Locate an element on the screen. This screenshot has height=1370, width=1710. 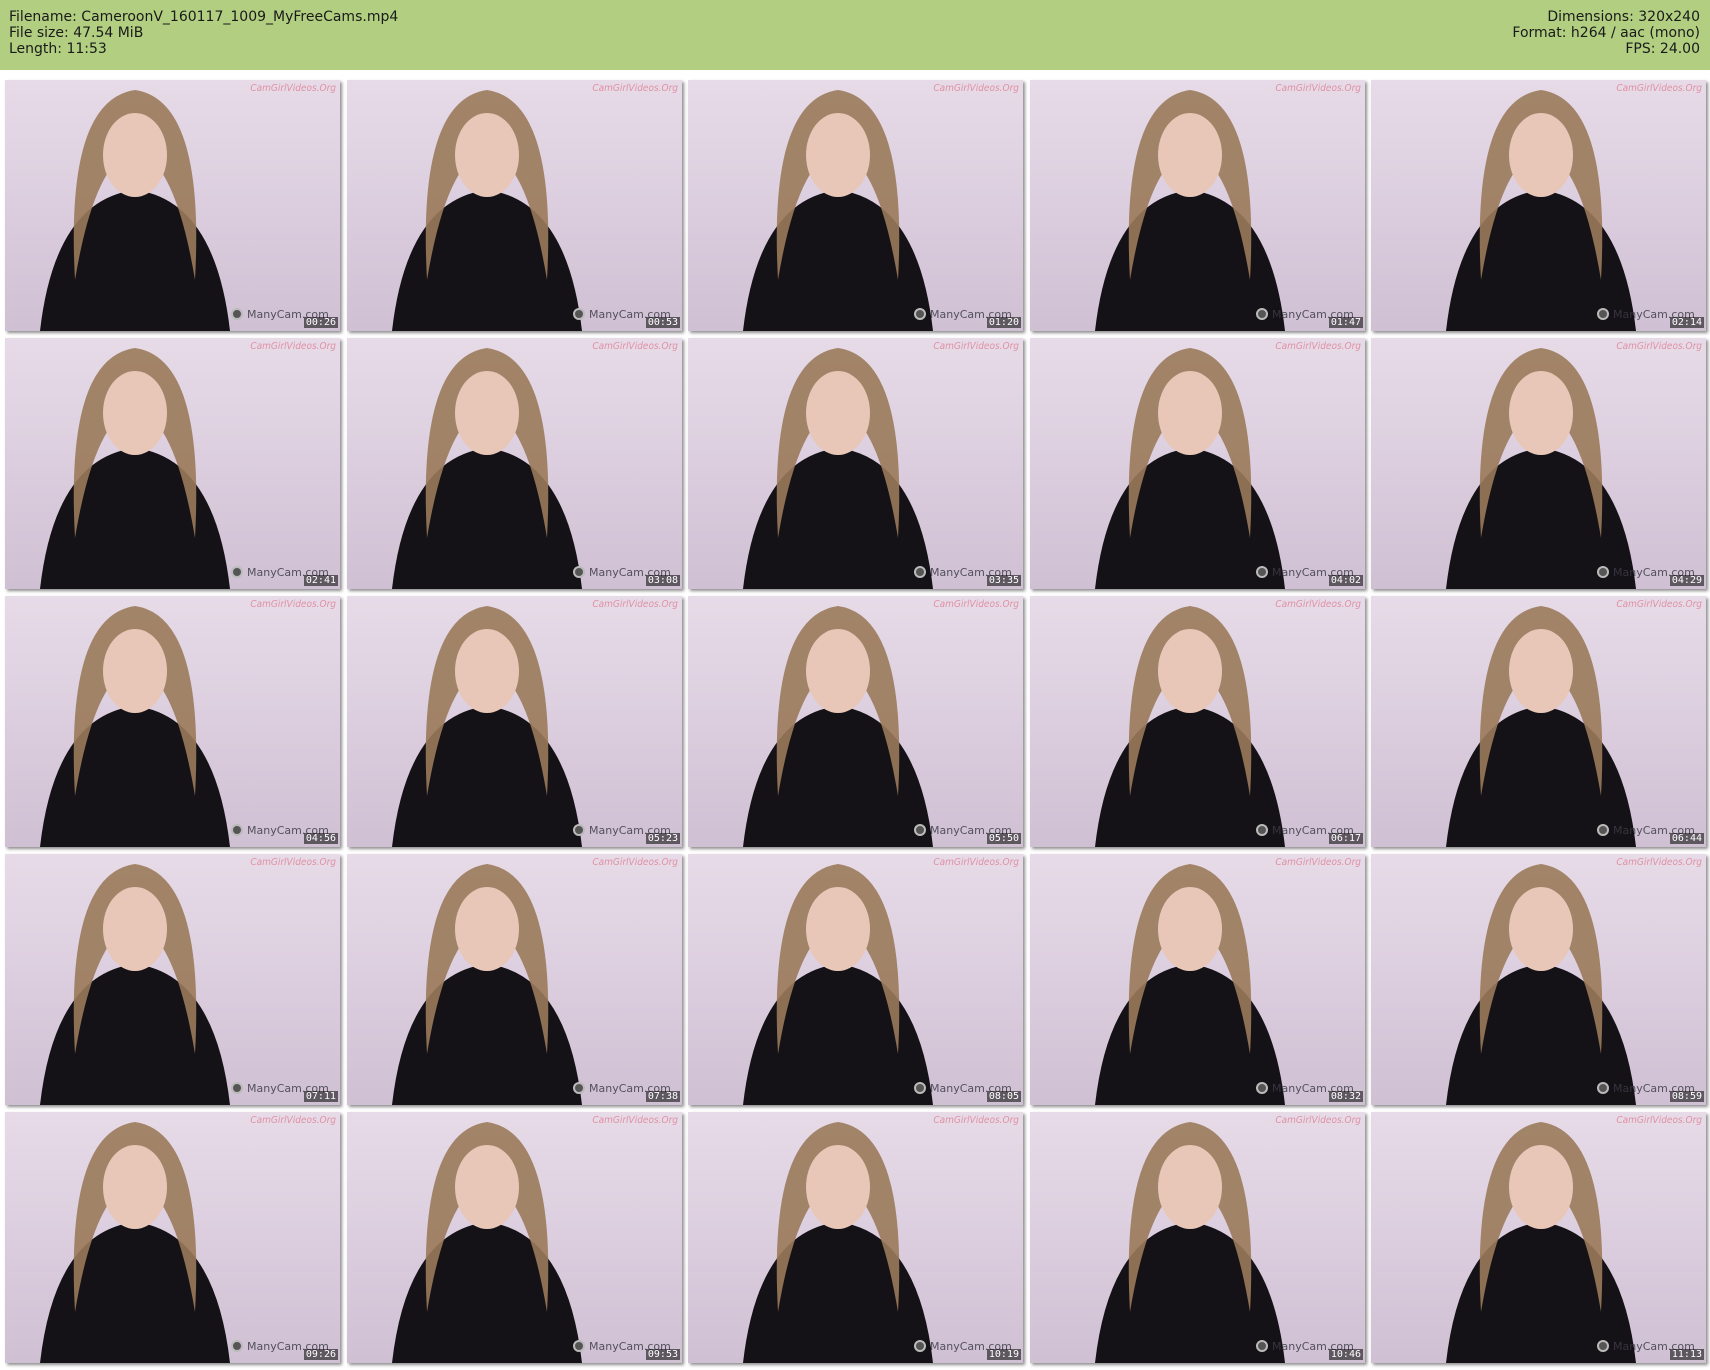
thumbnail-timestamp: 05:50 is located at coordinates (1003, 838).